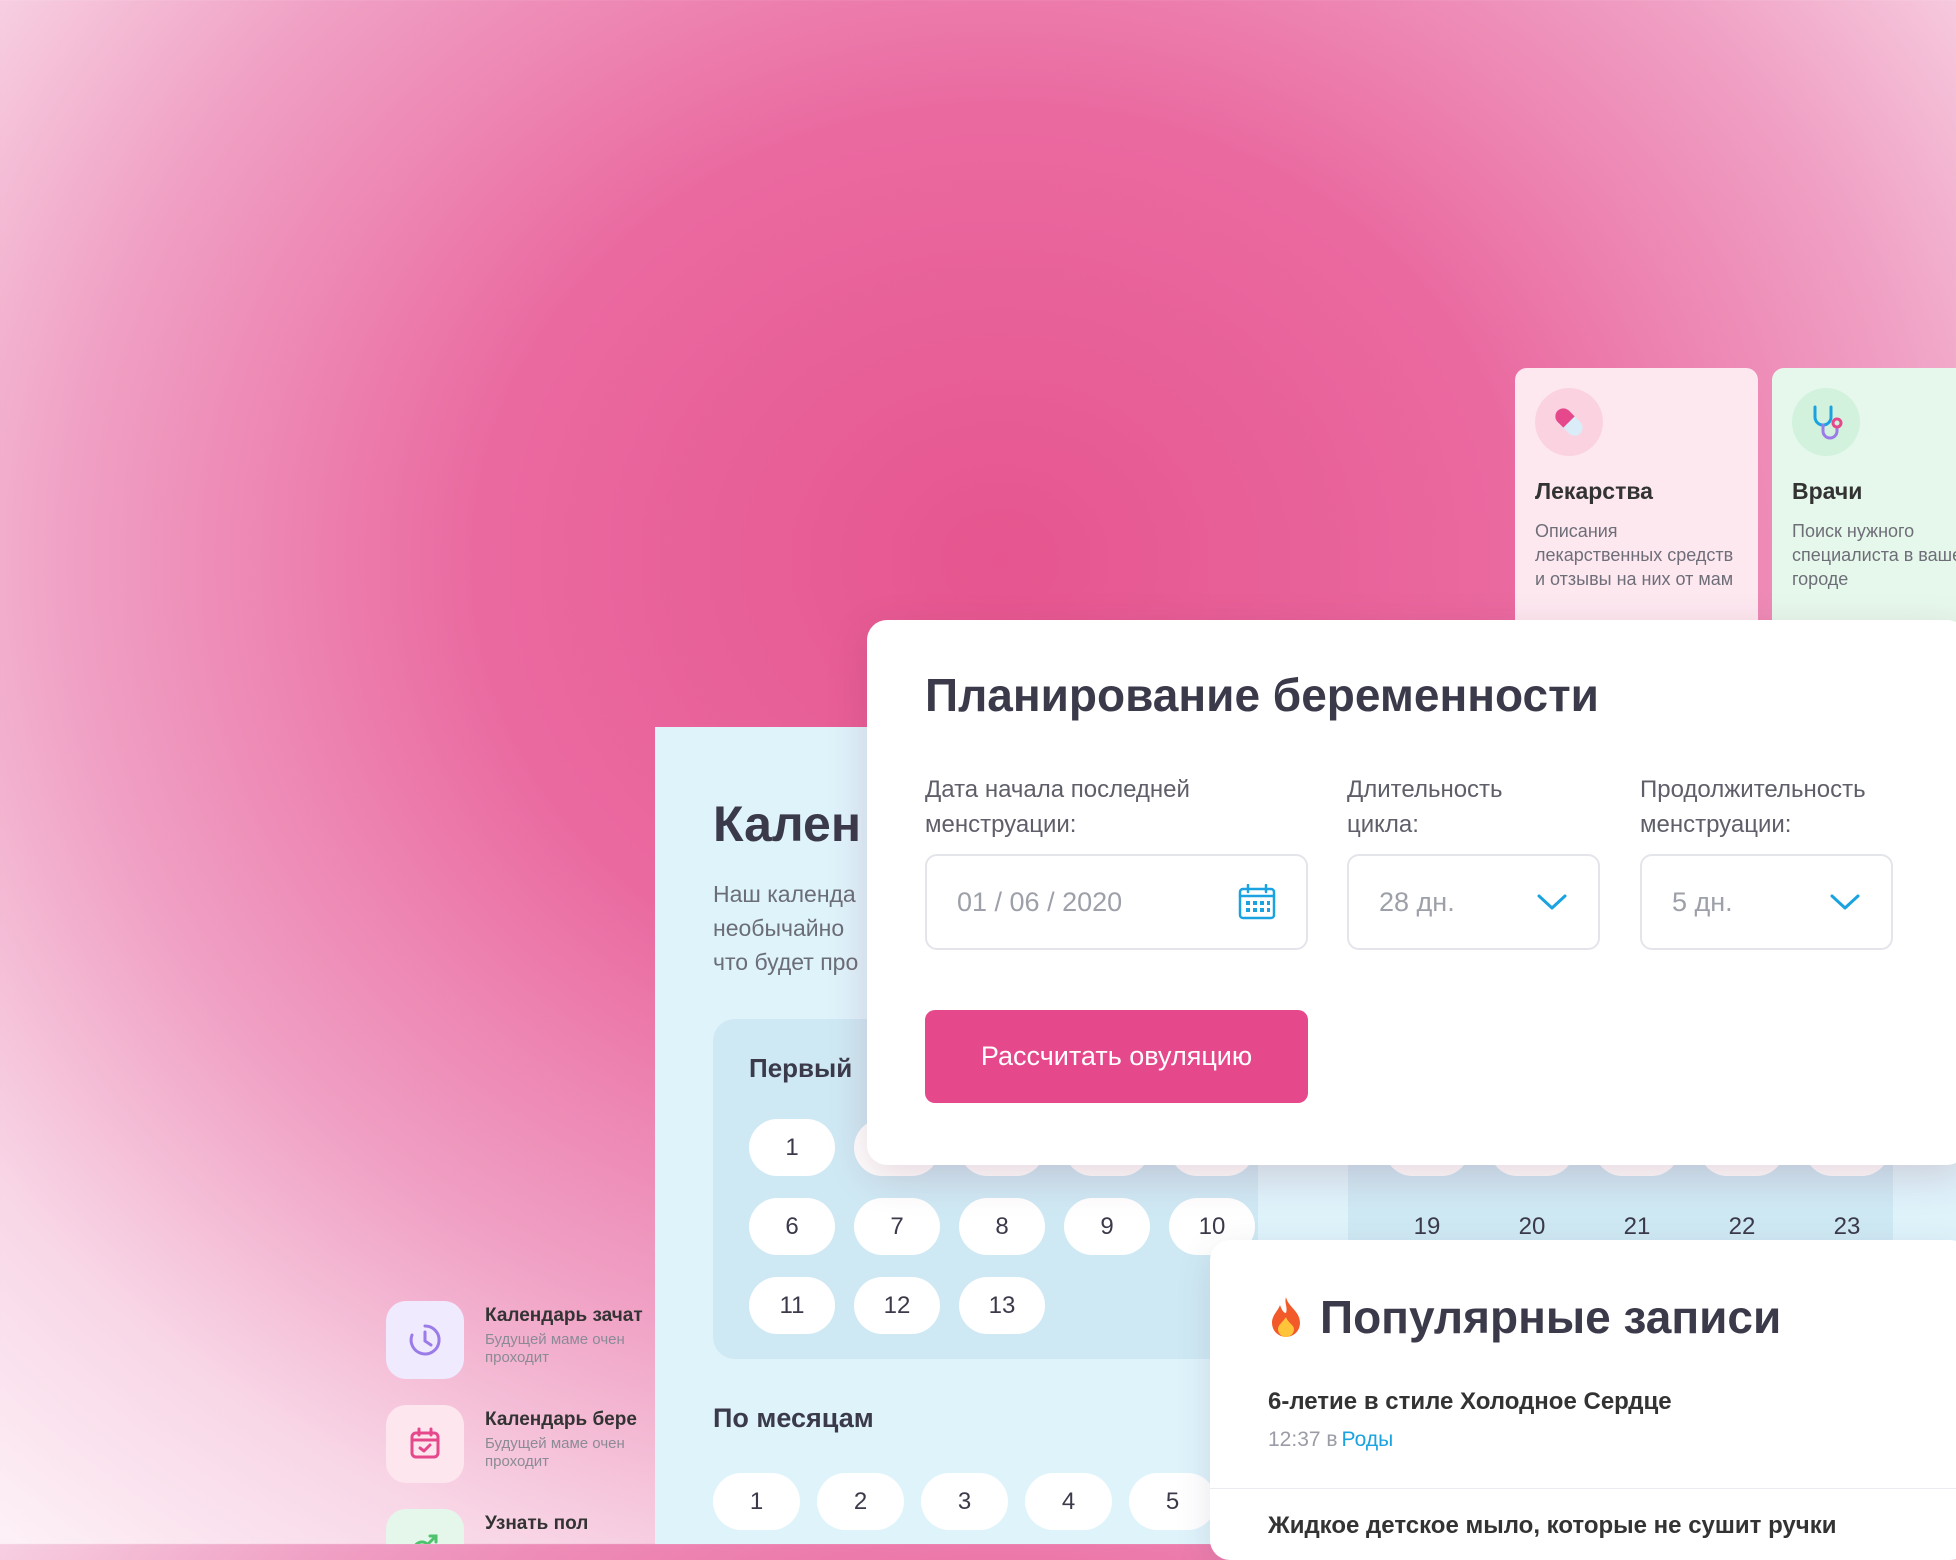 The height and width of the screenshot is (1560, 1956). I want to click on service-title: Лекарства, so click(1594, 491).